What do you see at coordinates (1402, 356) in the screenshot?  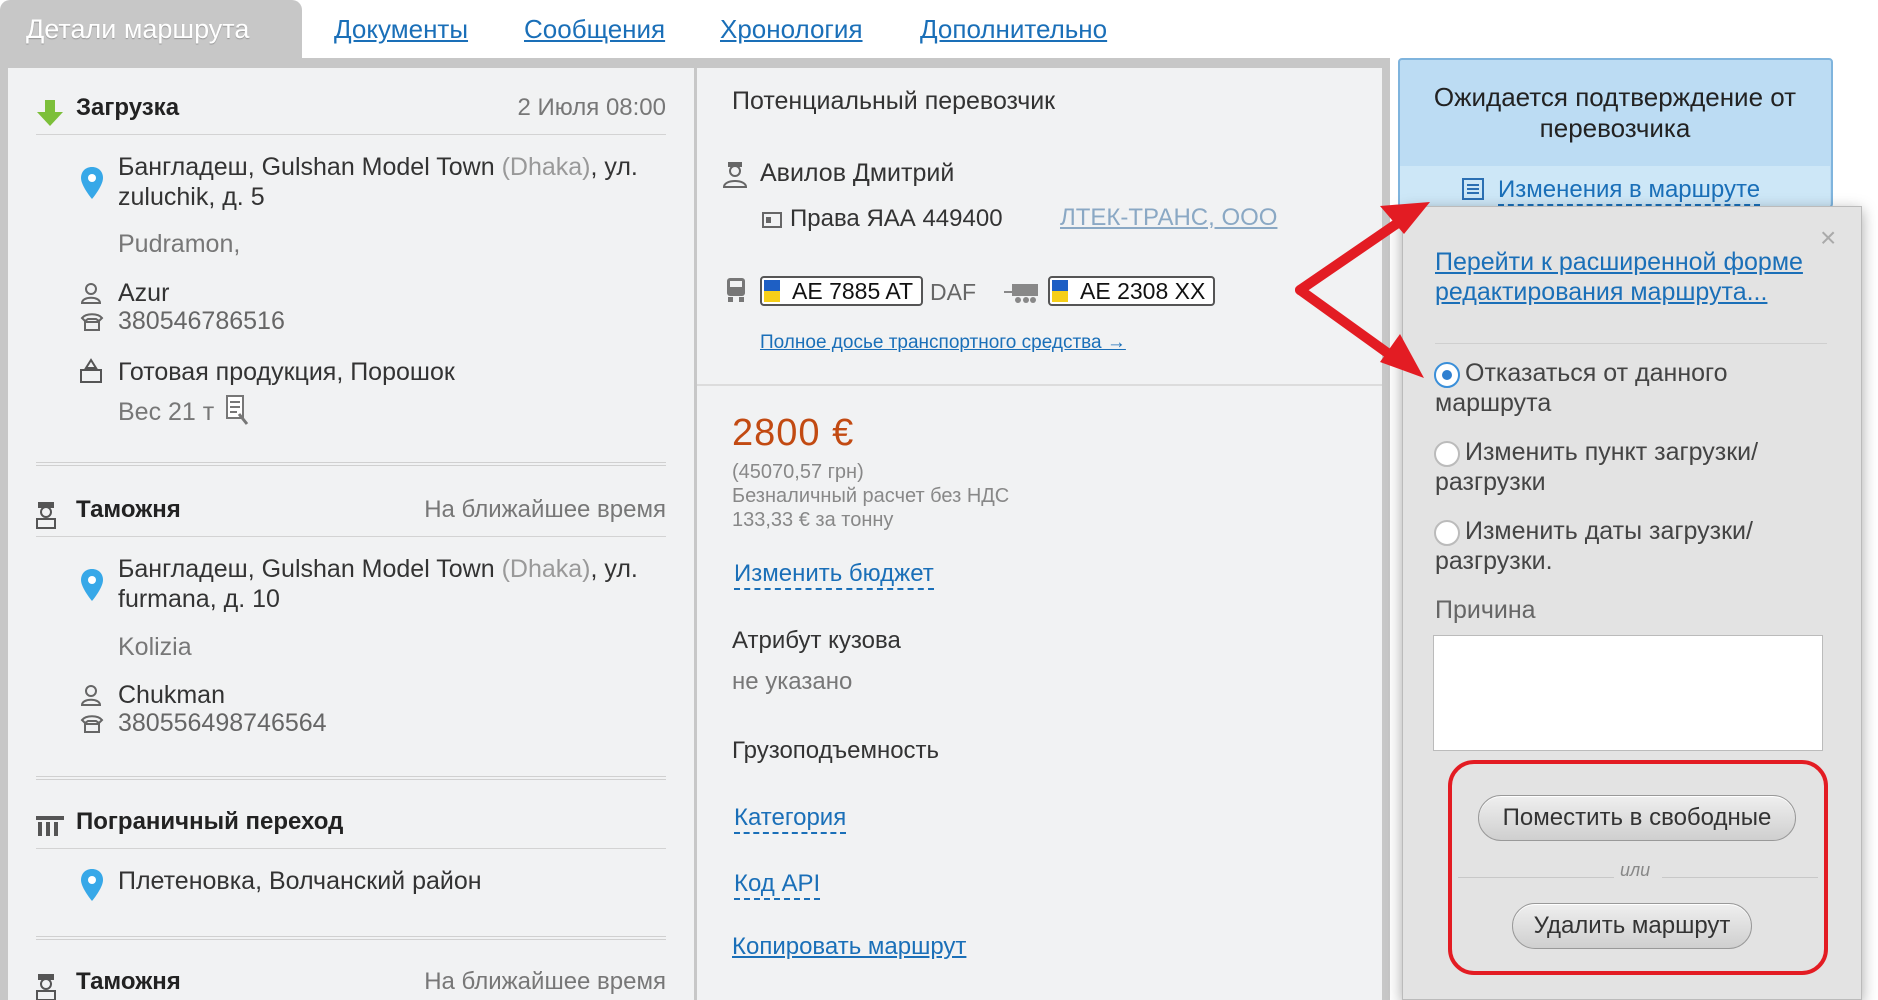 I see `arrow-head` at bounding box center [1402, 356].